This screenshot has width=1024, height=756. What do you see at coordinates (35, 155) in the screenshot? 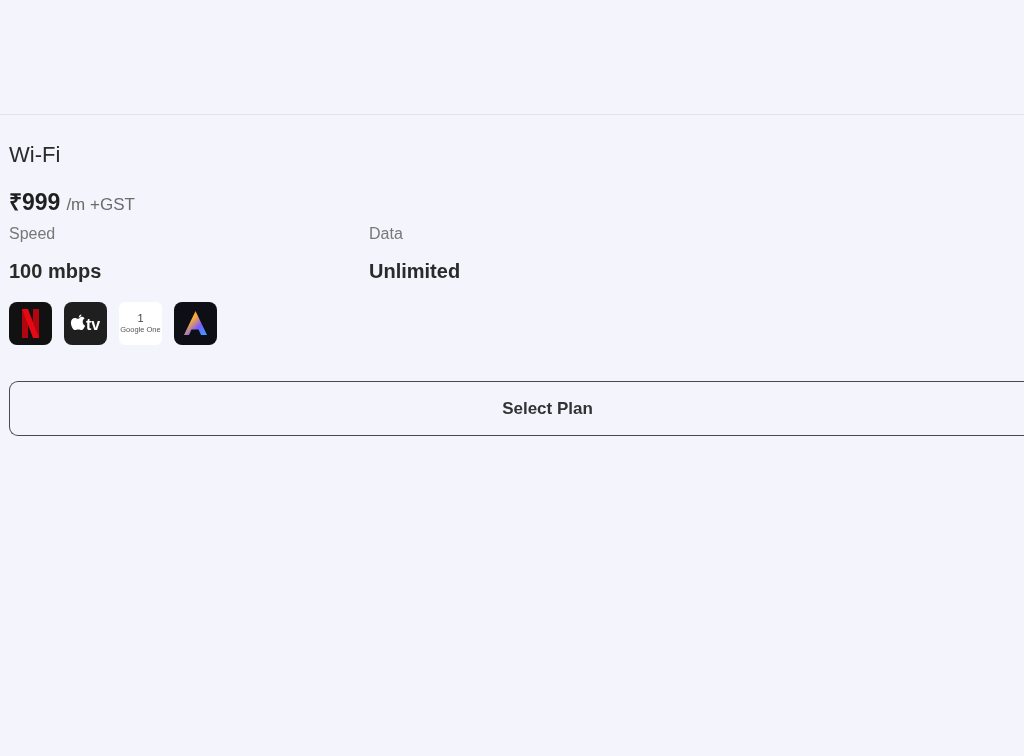
I see `plan-title: Wi-Fi` at bounding box center [35, 155].